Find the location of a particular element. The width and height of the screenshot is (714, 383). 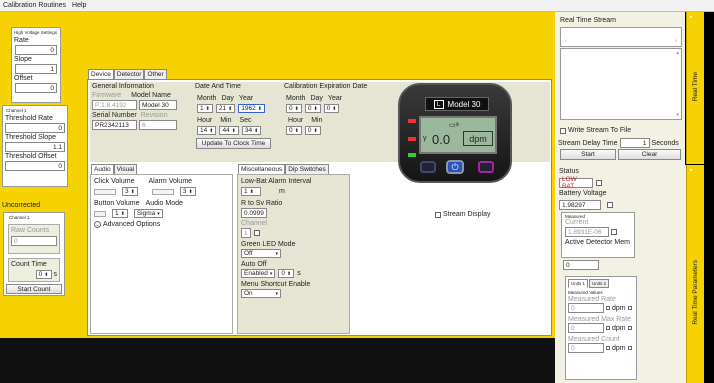

auto-off-label: Auto Off is located at coordinates (254, 264).